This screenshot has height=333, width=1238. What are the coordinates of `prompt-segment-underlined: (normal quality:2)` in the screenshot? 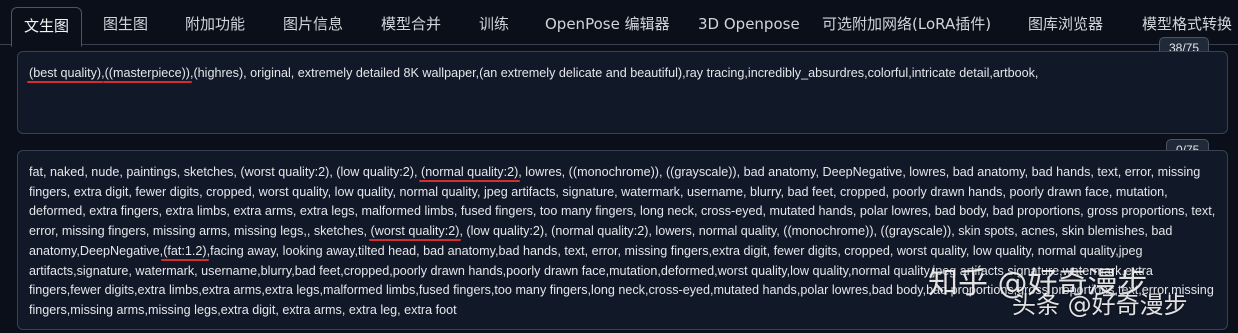 It's located at (470, 172).